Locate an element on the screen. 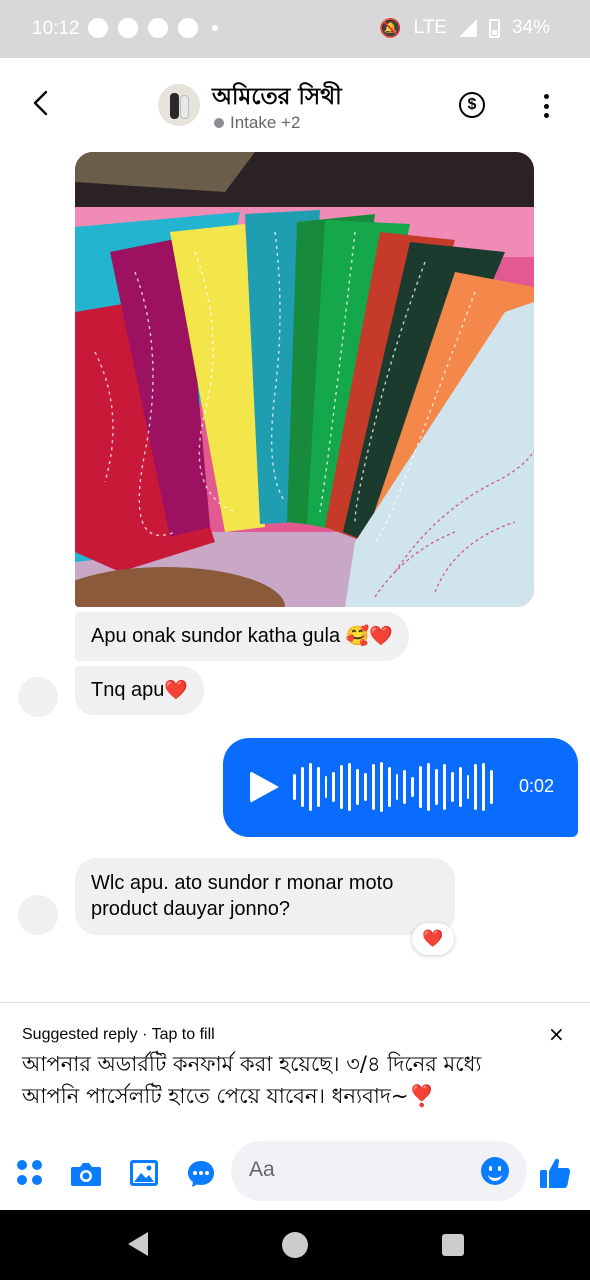  message-emoji: 🥰❤️ is located at coordinates (369, 636).